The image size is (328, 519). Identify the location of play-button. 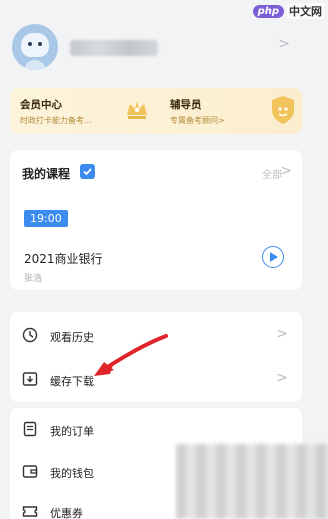
(273, 257).